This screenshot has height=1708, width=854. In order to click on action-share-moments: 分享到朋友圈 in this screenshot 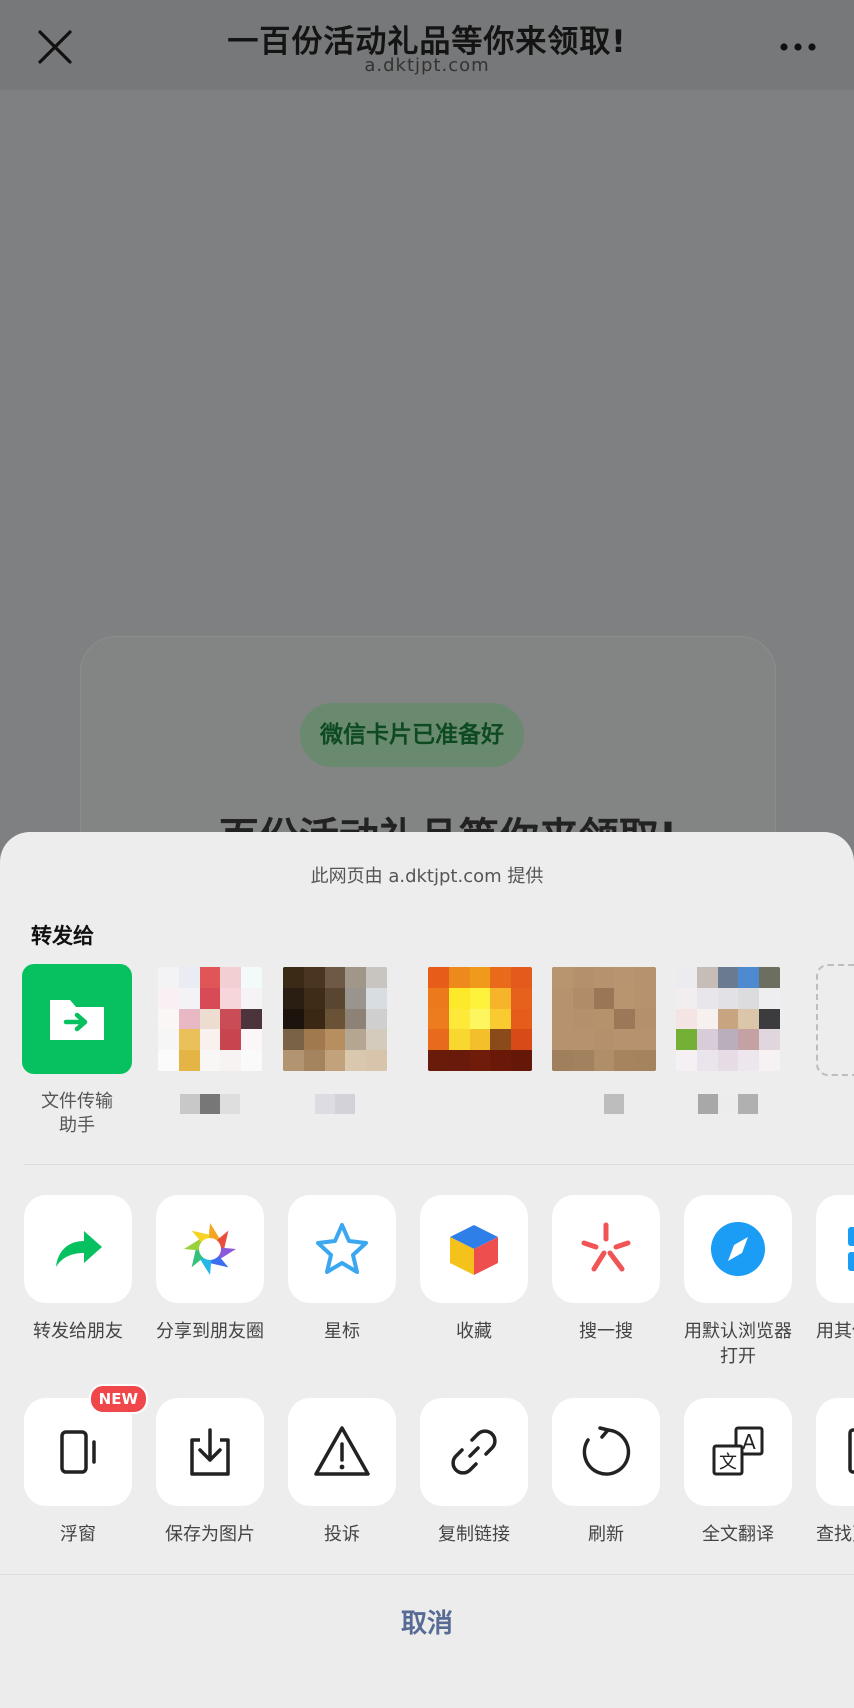, I will do `click(210, 1269)`.